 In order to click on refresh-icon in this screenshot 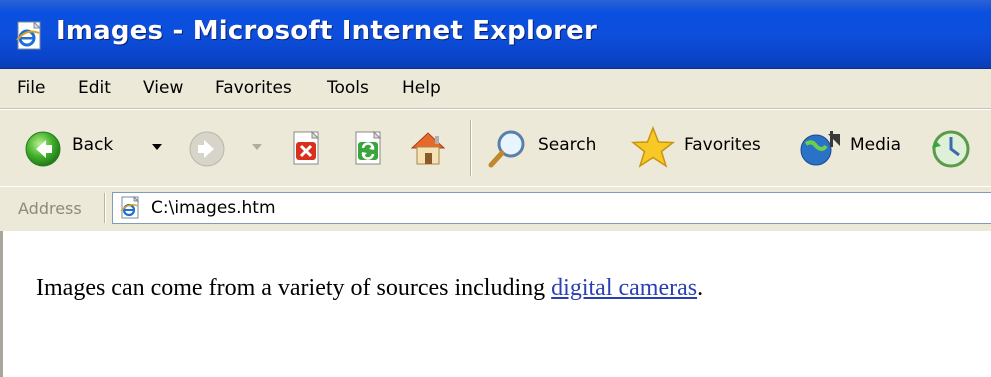, I will do `click(368, 147)`.